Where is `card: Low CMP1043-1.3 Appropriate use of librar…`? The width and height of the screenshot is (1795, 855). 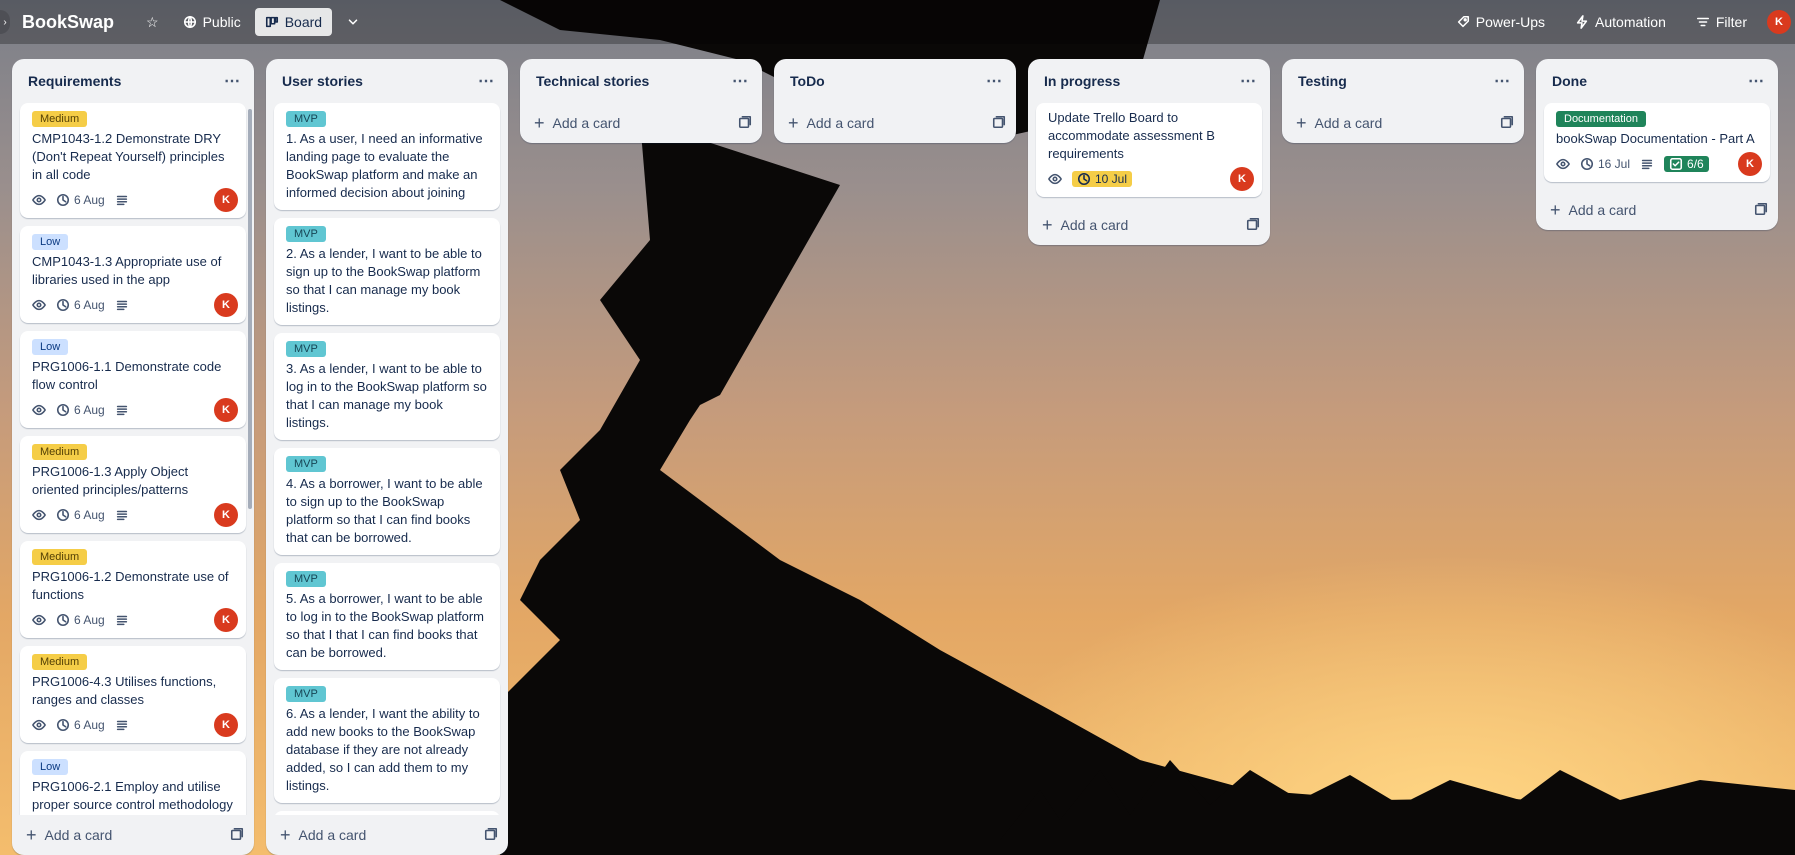 card: Low CMP1043-1.3 Appropriate use of librar… is located at coordinates (133, 274).